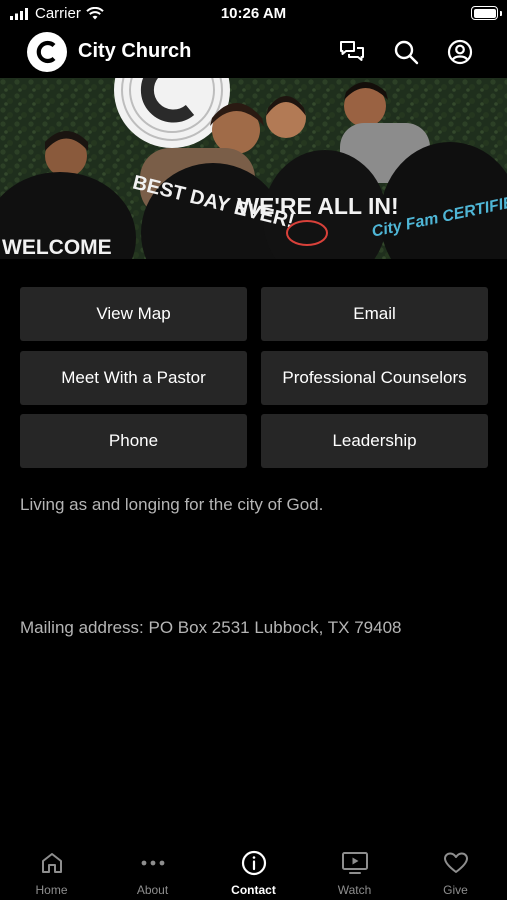  I want to click on tv-play-icon, so click(354, 863).